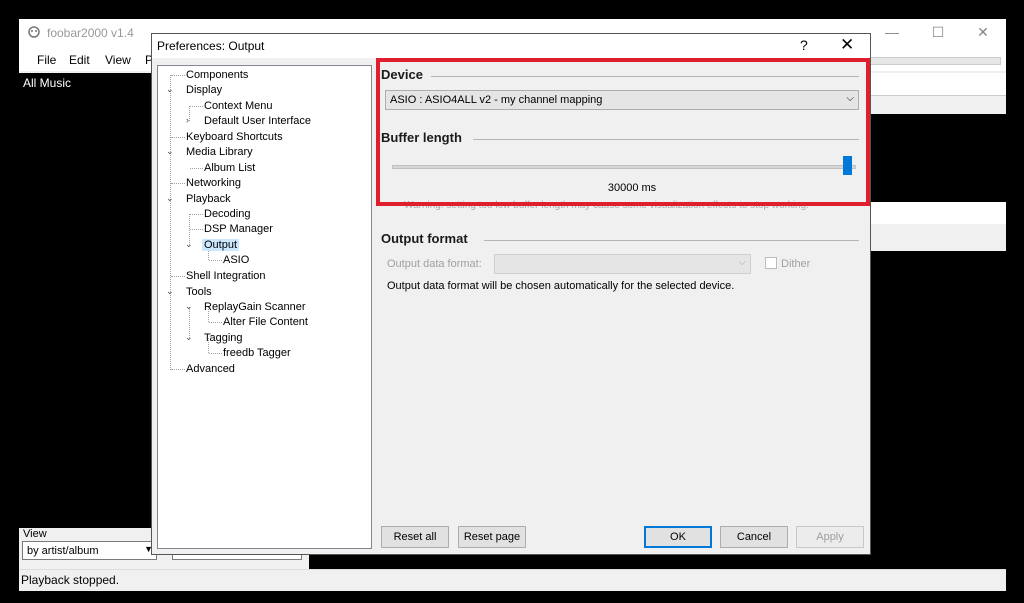  I want to click on right-header-strip, so click(937, 213).